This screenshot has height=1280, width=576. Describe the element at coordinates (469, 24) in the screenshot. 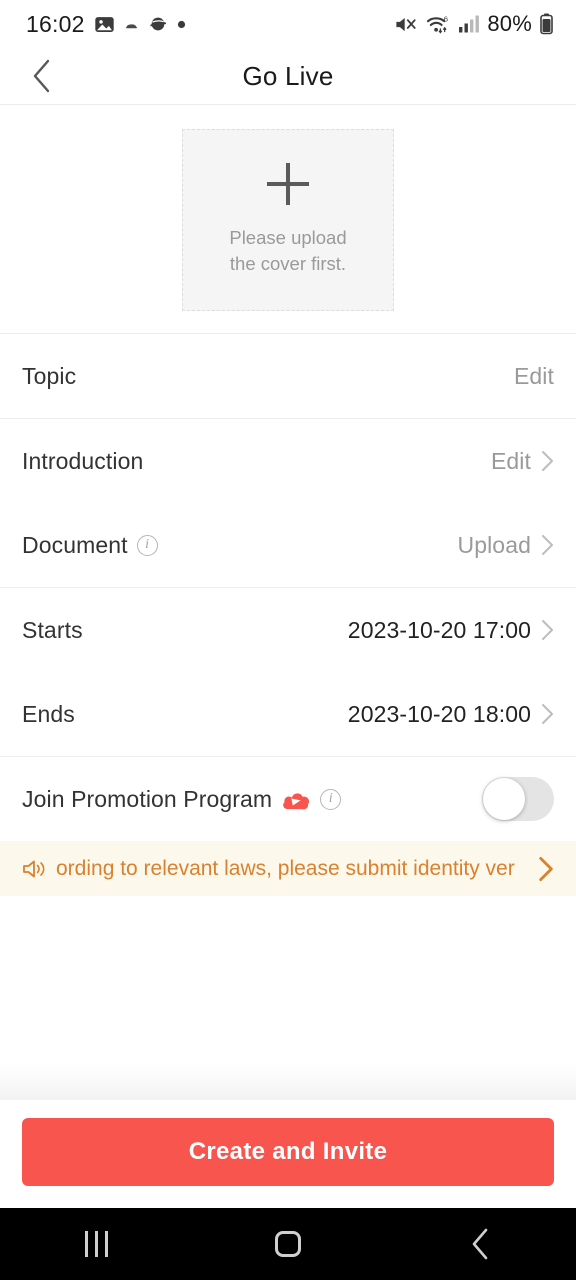

I see `cellular-signal-icon` at that location.